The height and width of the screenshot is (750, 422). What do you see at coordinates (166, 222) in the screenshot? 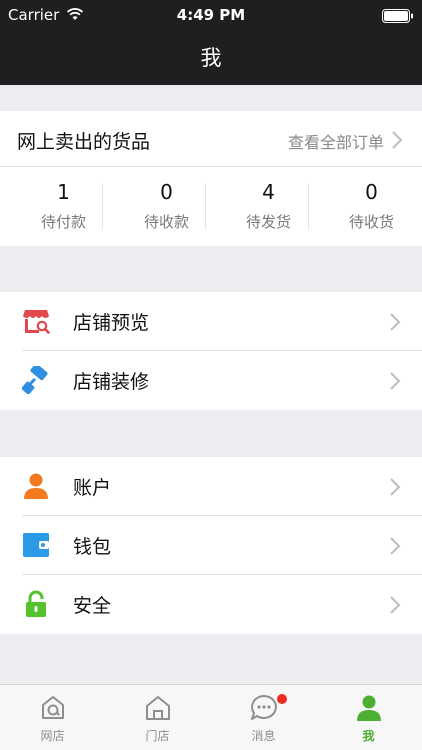
I see `stat-label: 待收款` at bounding box center [166, 222].